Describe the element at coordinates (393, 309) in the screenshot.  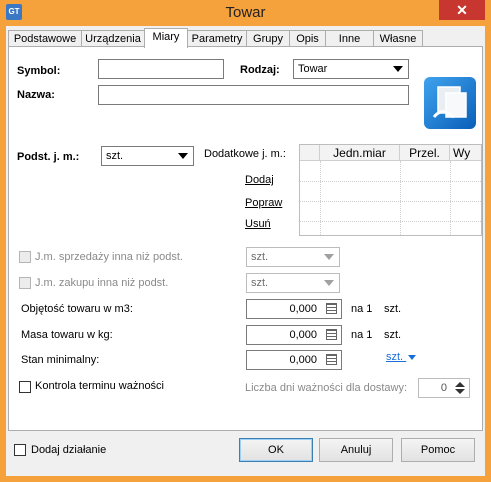
I see `objetosc-unit: szt.` at that location.